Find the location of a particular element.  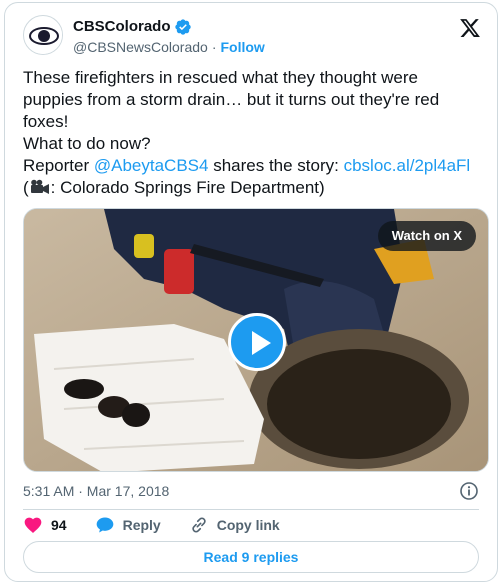

avatar is located at coordinates (43, 35).